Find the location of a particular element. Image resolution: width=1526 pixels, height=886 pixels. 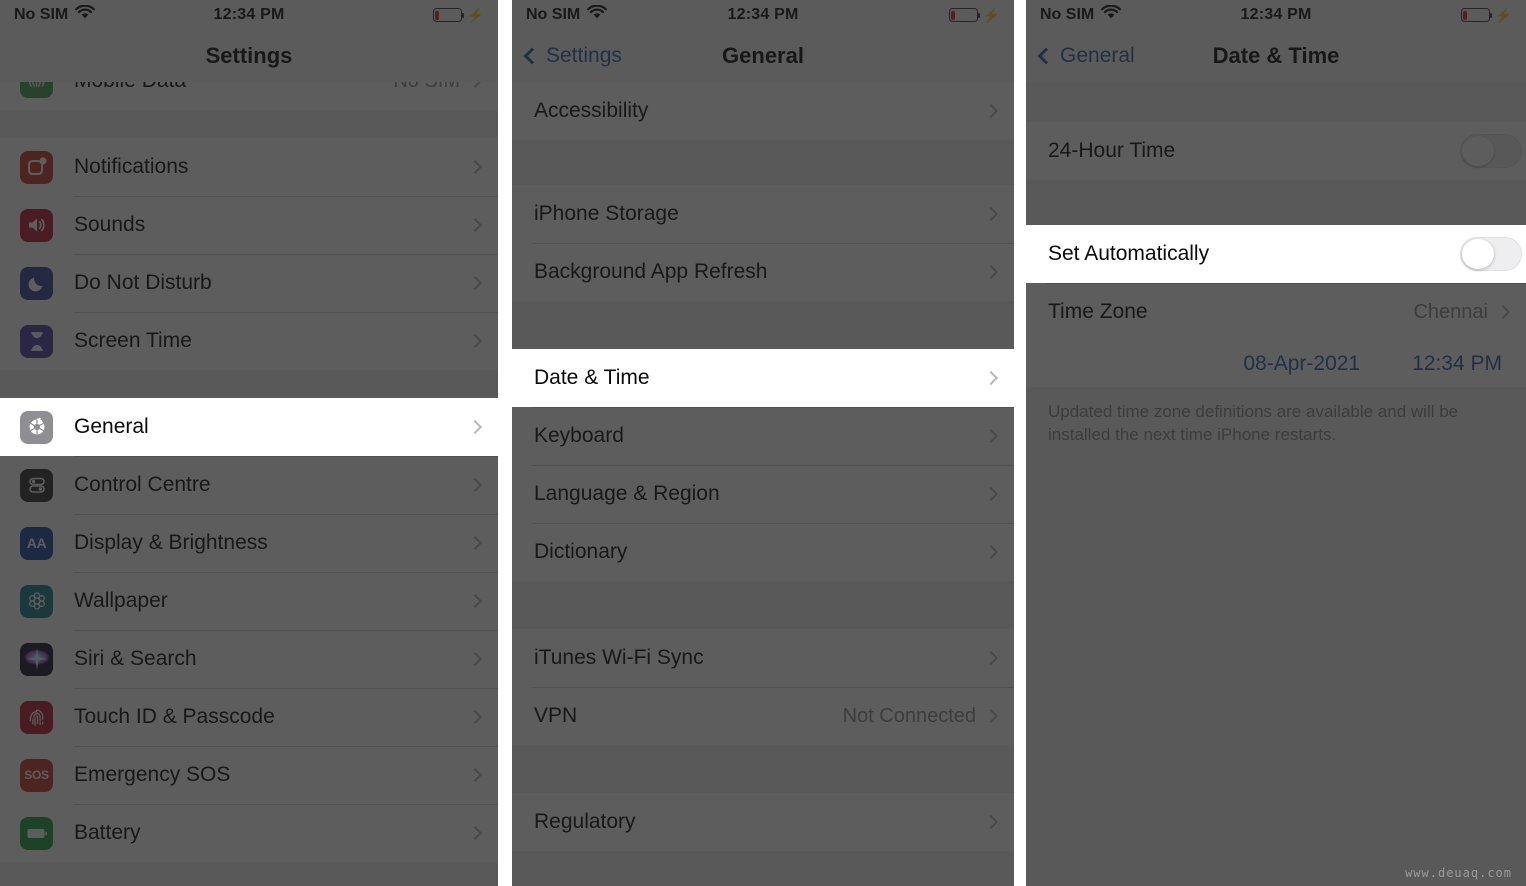

group-24hour: 24-Hour Time is located at coordinates (1276, 151).